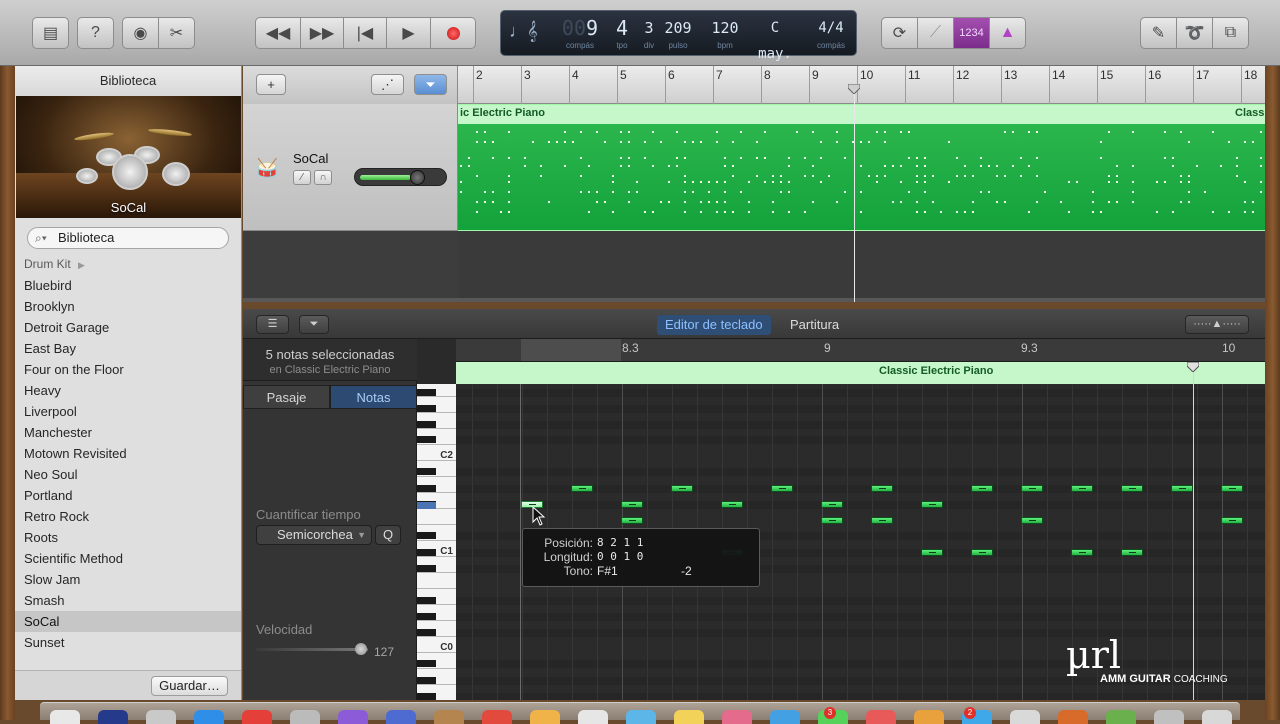  Describe the element at coordinates (1230, 33) in the screenshot. I see `media-browser-button: ⧉` at that location.